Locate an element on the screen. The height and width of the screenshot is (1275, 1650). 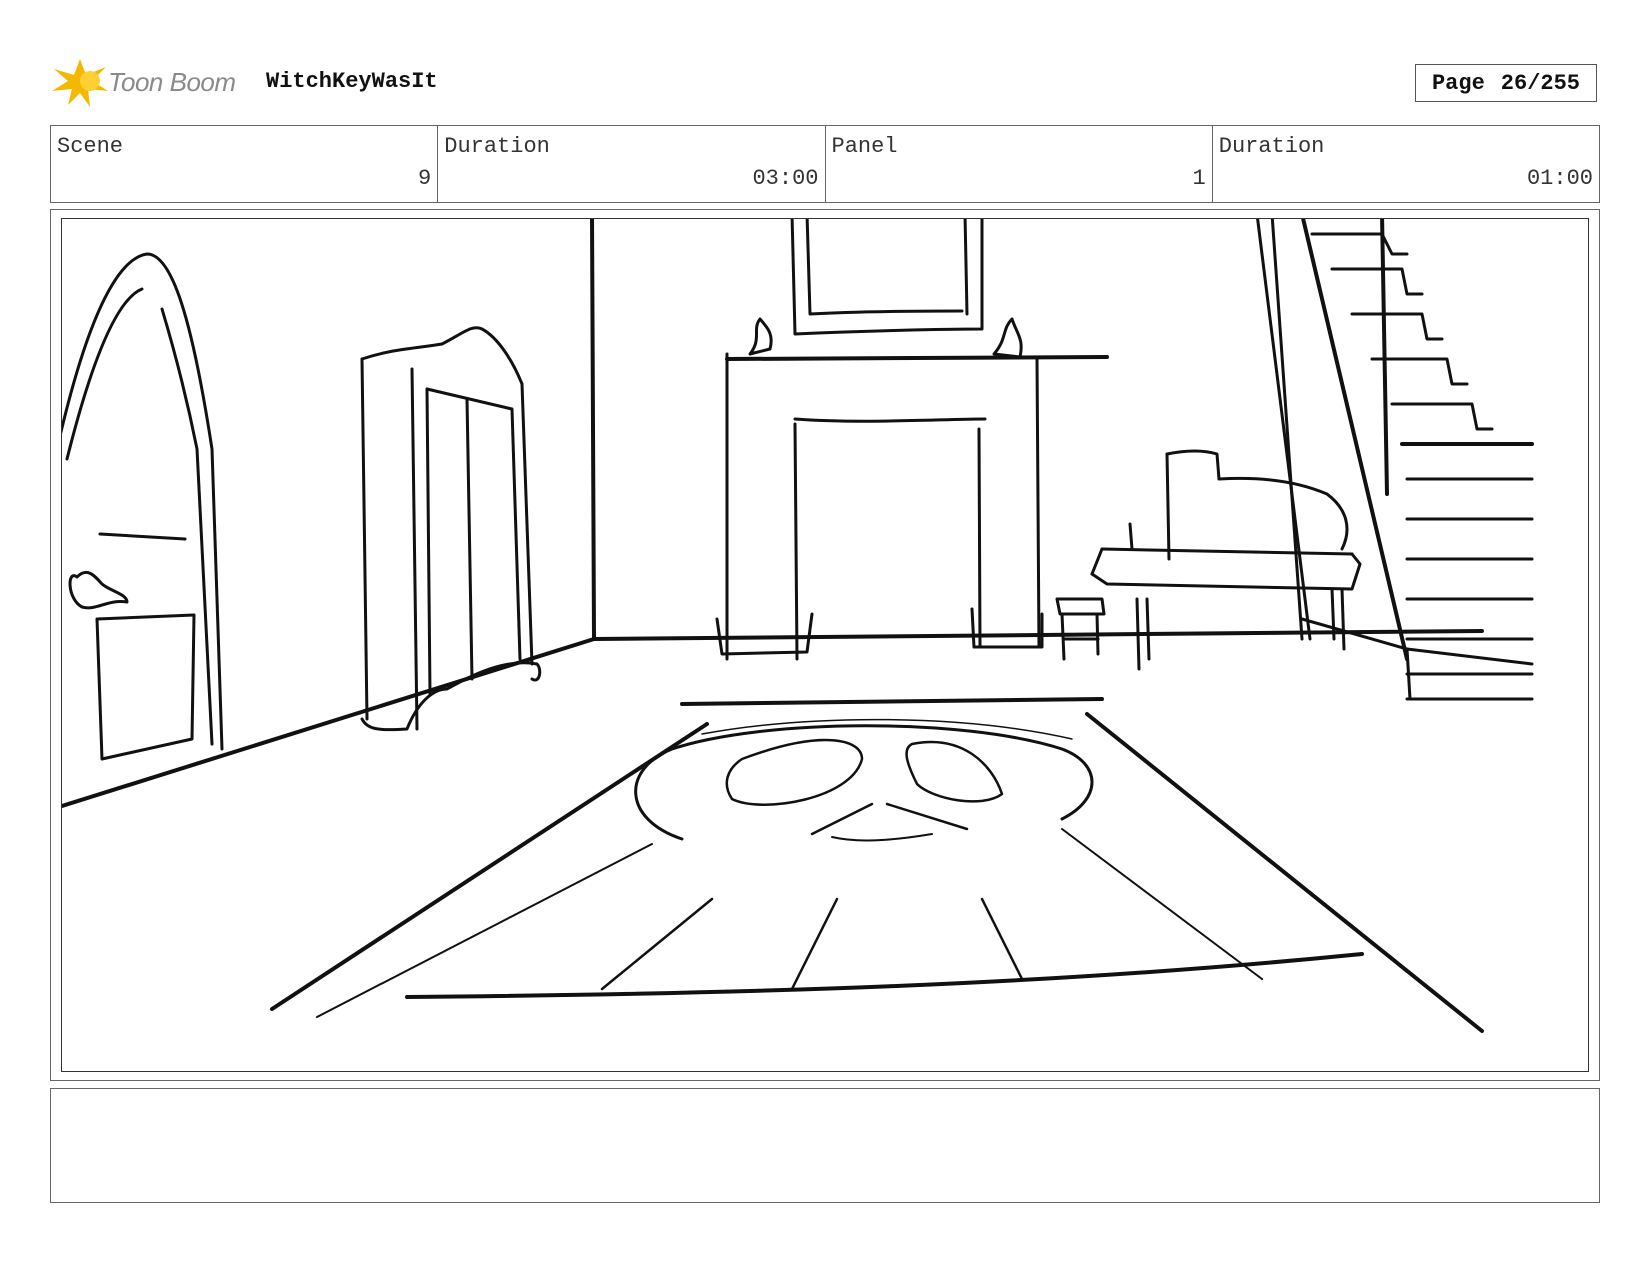
grand-piano is located at coordinates (1226, 560).